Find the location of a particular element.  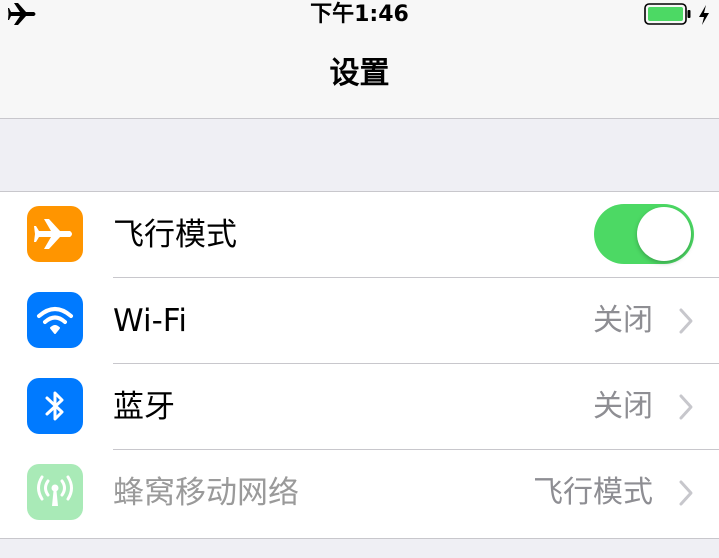

airplane-icon is located at coordinates (55, 234).